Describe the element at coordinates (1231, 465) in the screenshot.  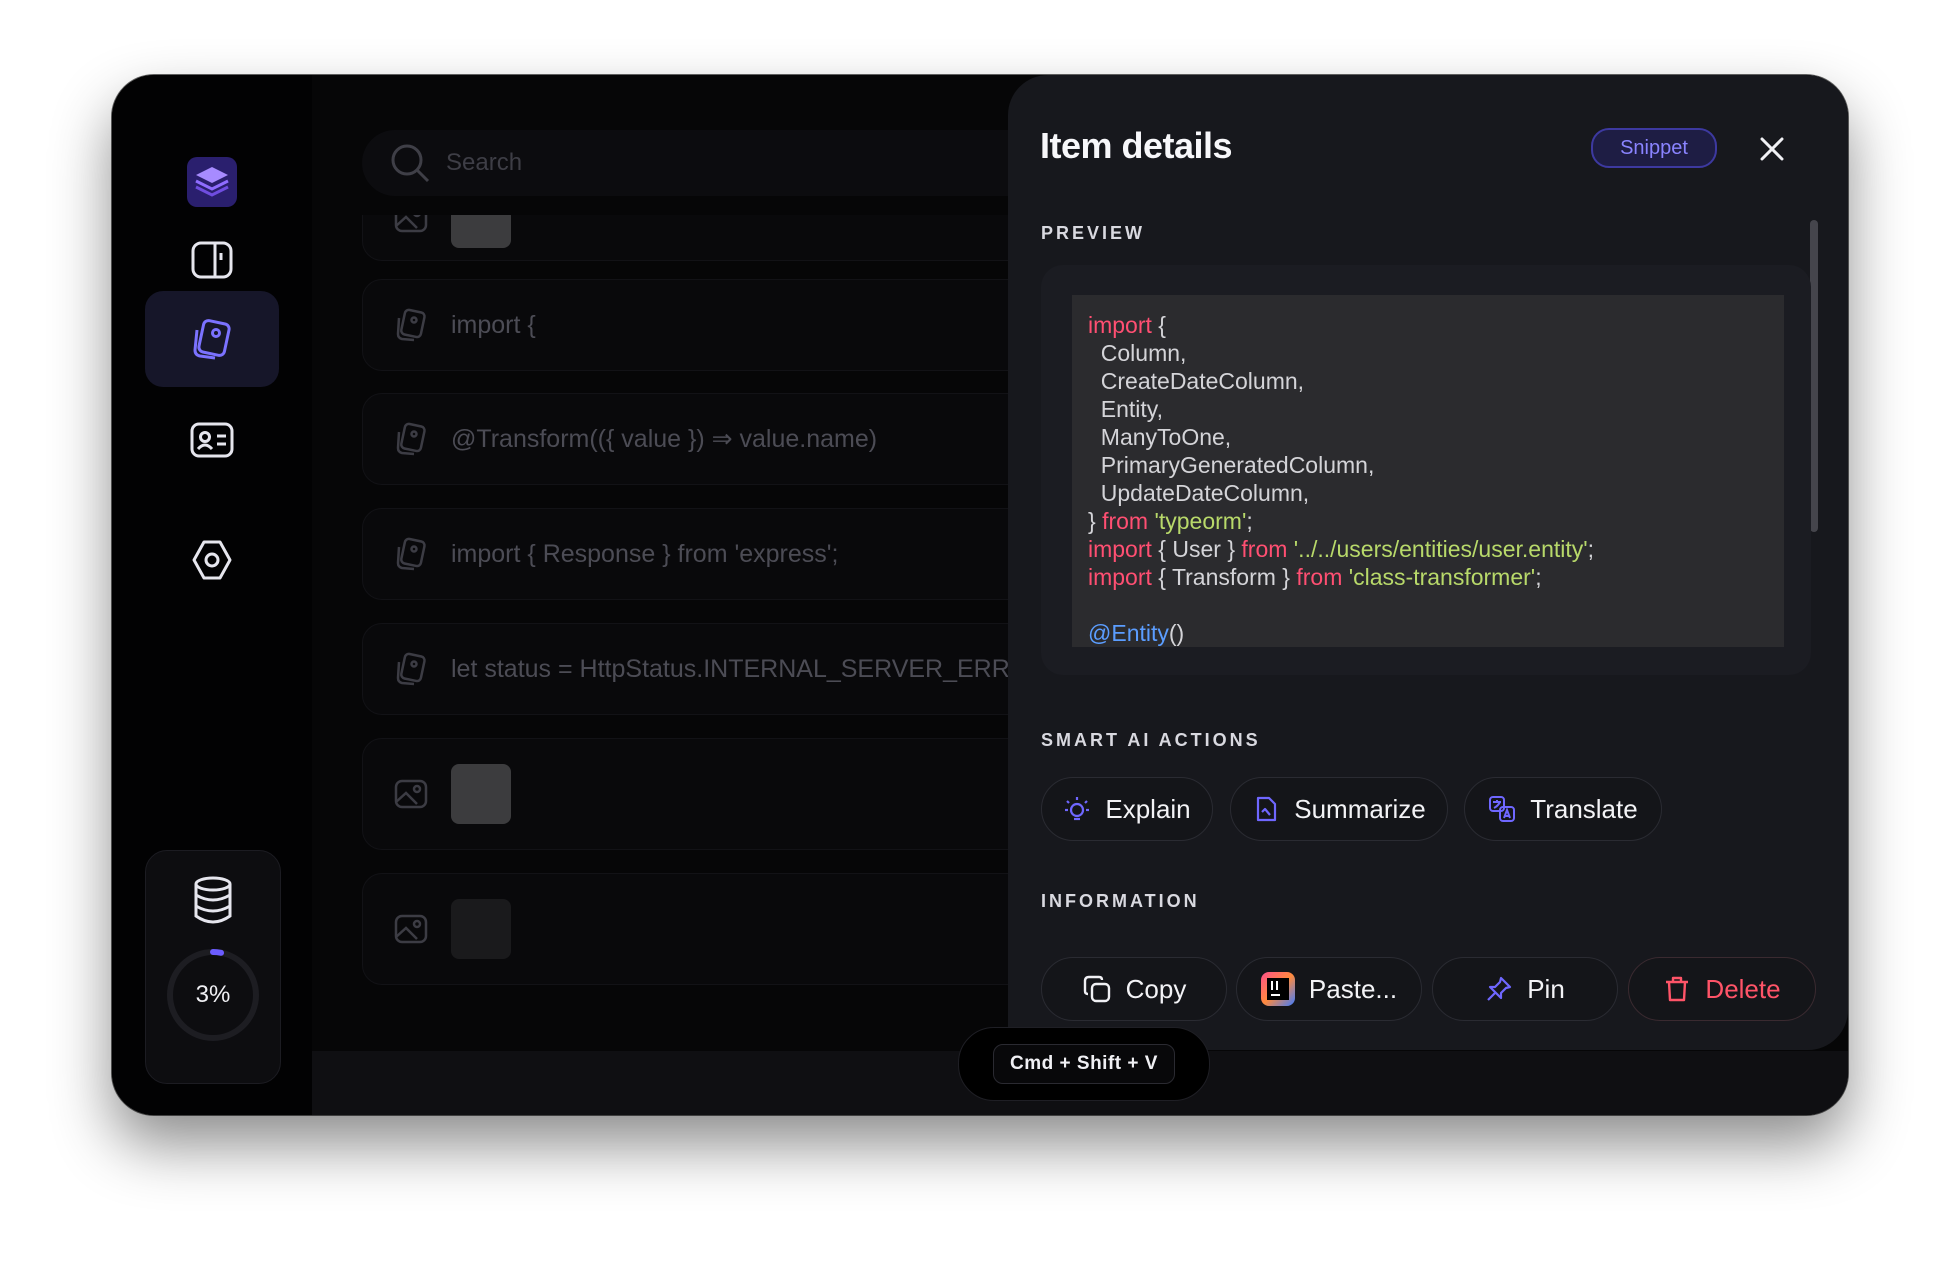
I see `code-token: PrimaryGeneratedColumn,` at that location.